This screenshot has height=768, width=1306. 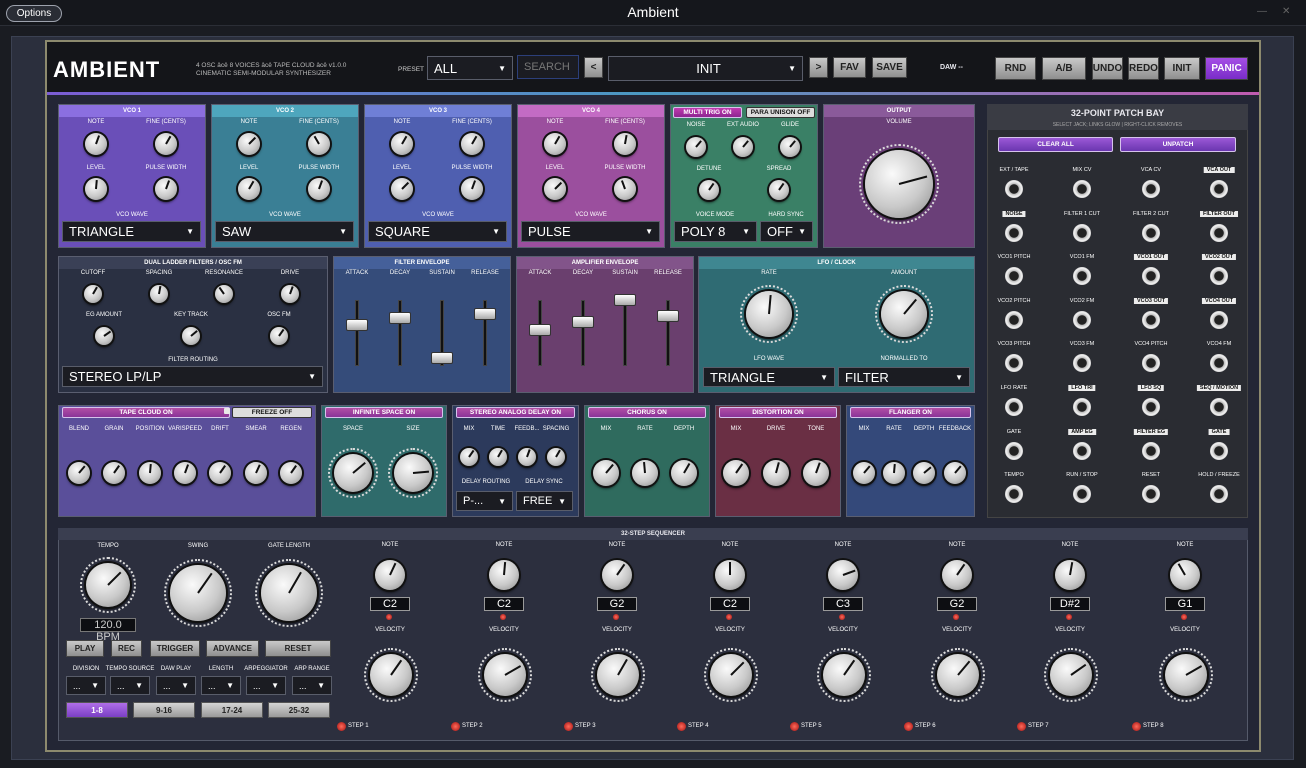 What do you see at coordinates (455, 726) in the screenshot?
I see `step2-led` at bounding box center [455, 726].